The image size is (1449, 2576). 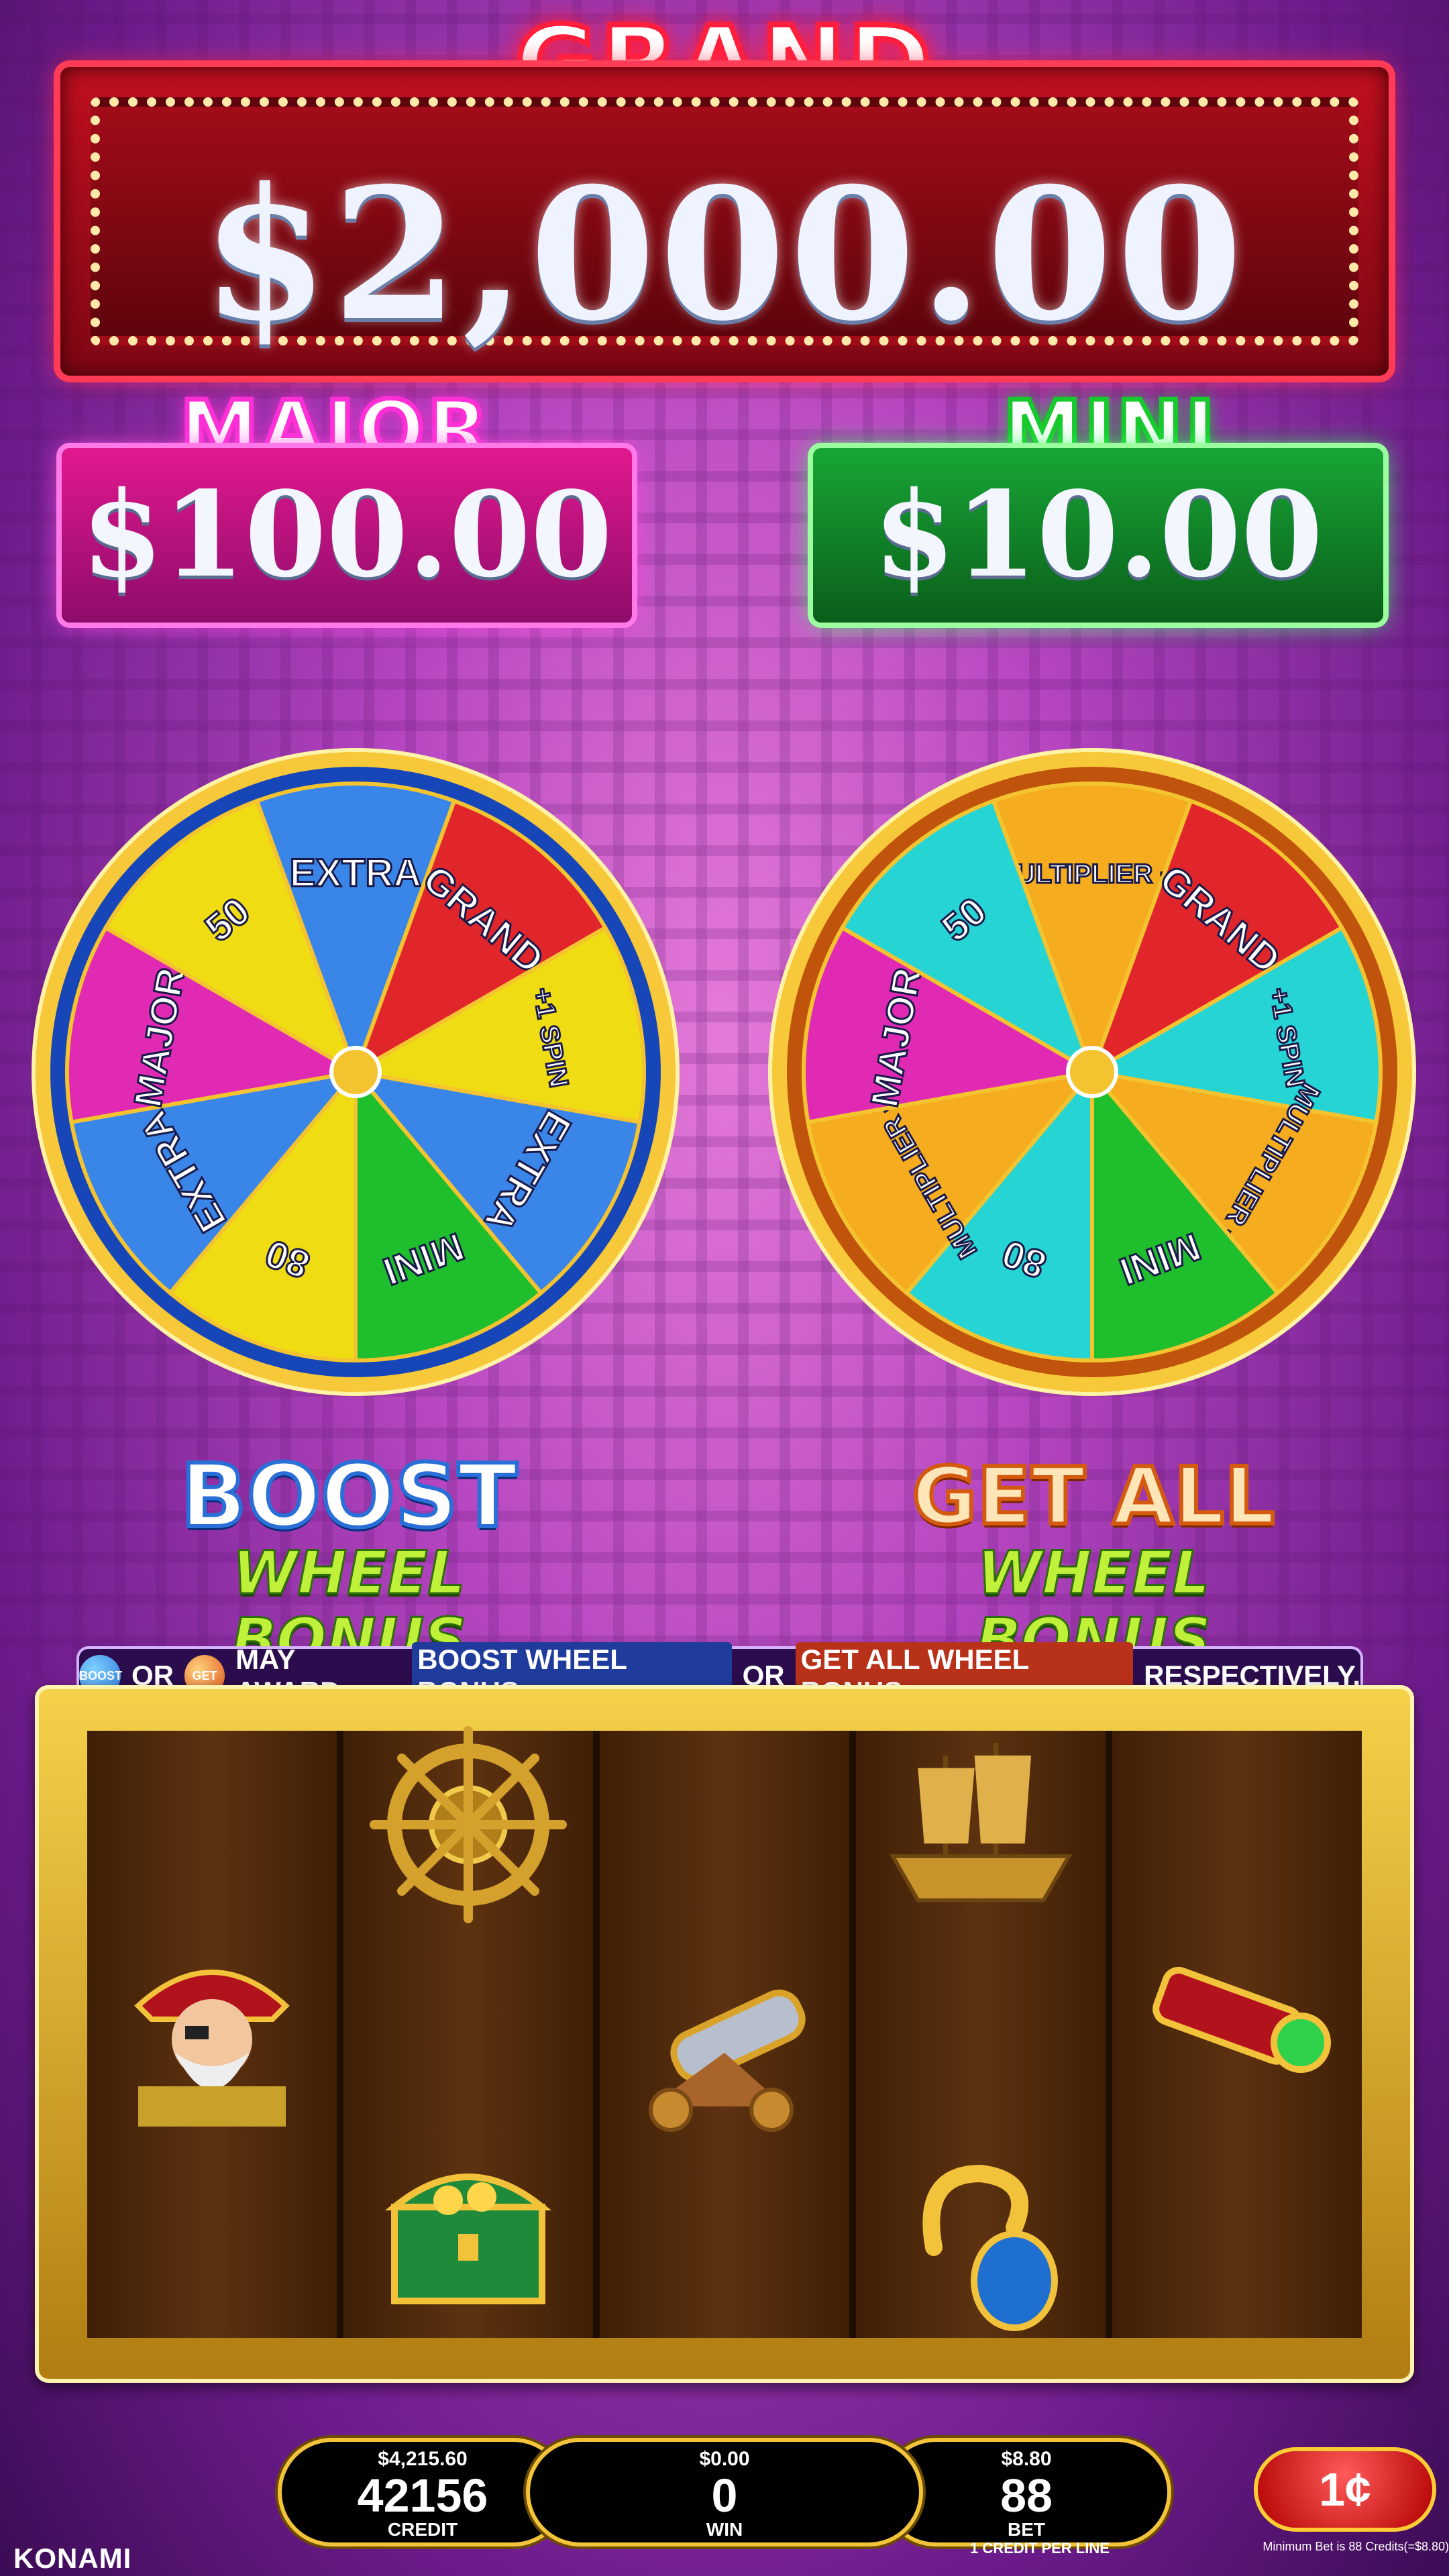 I want to click on spyglass-icon, so click(x=1237, y=2012).